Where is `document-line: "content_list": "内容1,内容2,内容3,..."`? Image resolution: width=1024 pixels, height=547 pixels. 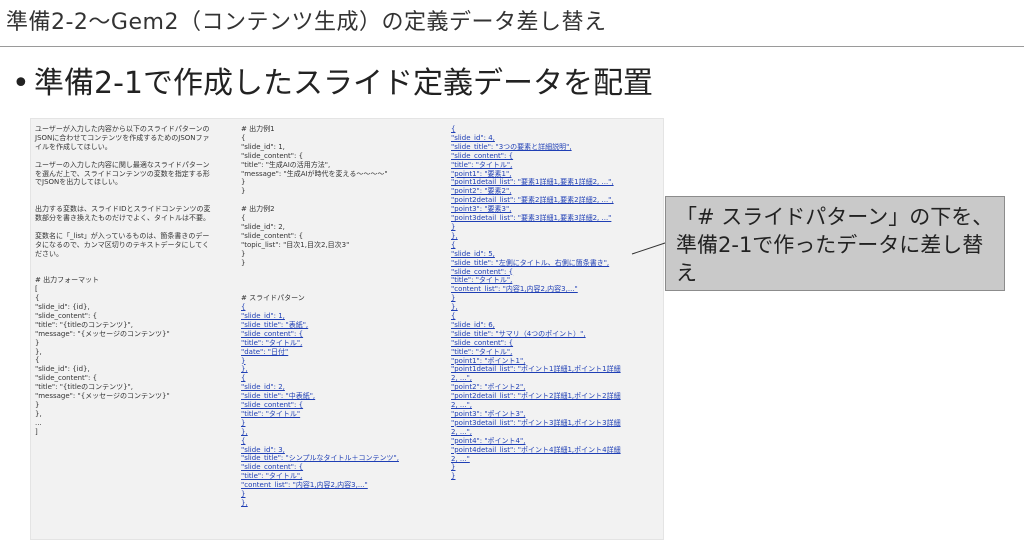 document-line: "content_list": "内容1,内容2,内容3,..." is located at coordinates (514, 289).